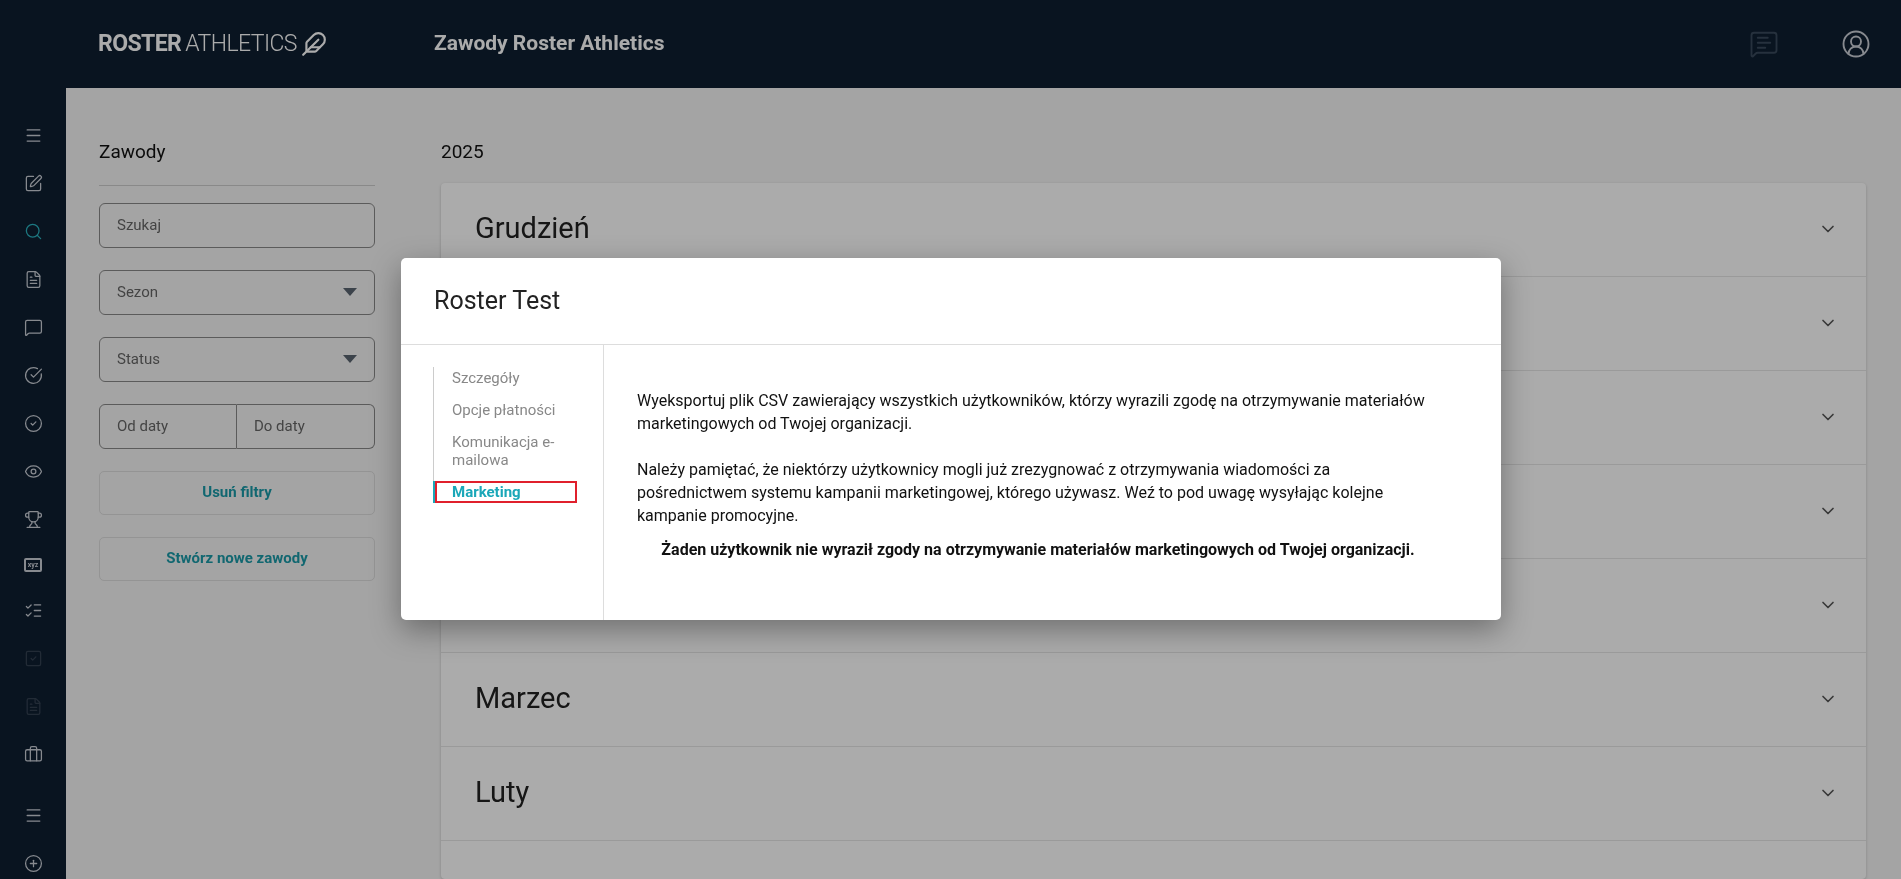  Describe the element at coordinates (1038, 550) in the screenshot. I see `notice-text: Żaden użytkownik nie wyraził zgody na otrzymywanie materiałów marketingowych od Twojej organizacji.` at that location.